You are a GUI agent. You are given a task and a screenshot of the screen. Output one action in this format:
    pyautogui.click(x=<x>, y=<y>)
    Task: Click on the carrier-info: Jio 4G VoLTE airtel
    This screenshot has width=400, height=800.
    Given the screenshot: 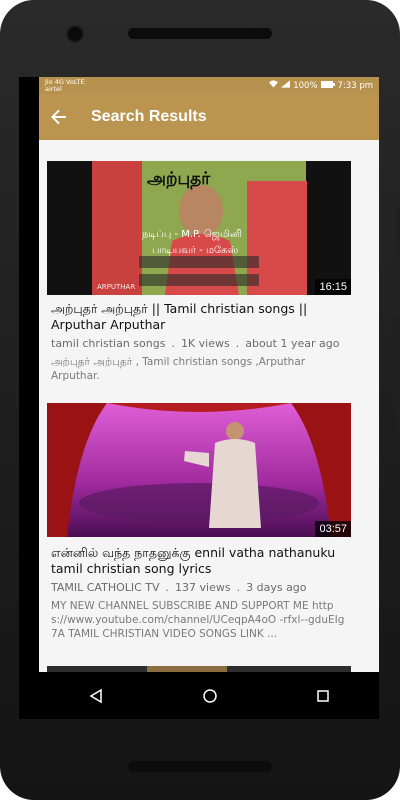 What is the action you would take?
    pyautogui.click(x=65, y=85)
    